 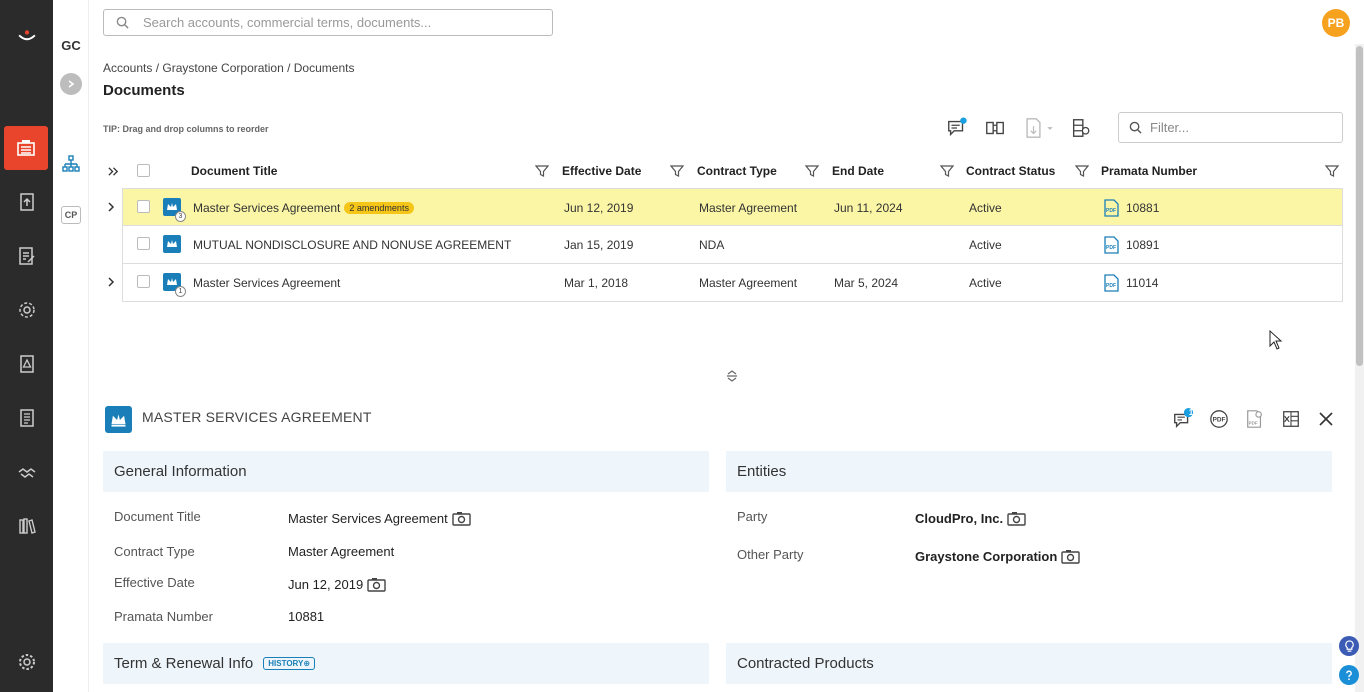 What do you see at coordinates (26, 526) in the screenshot?
I see `nav-library-icon` at bounding box center [26, 526].